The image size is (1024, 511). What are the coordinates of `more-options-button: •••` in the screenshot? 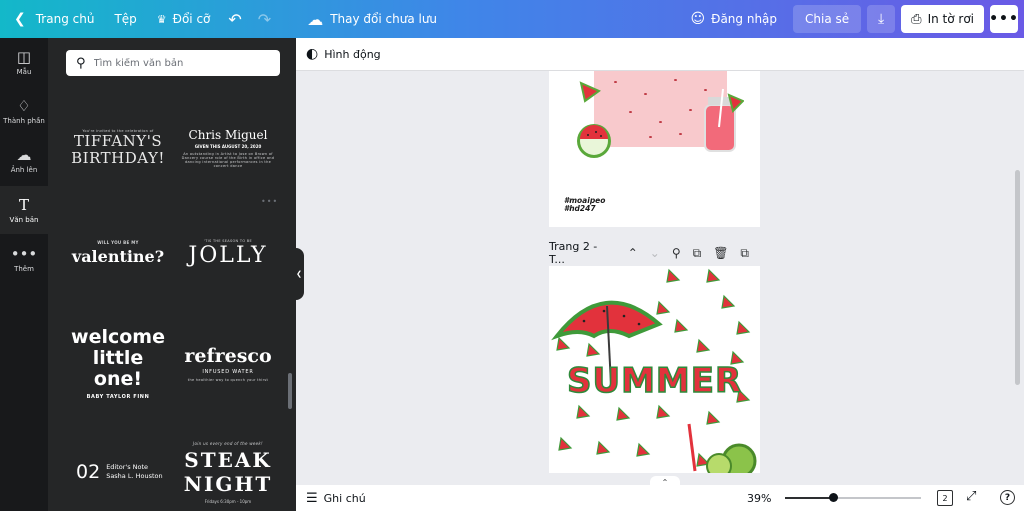 It's located at (1004, 19).